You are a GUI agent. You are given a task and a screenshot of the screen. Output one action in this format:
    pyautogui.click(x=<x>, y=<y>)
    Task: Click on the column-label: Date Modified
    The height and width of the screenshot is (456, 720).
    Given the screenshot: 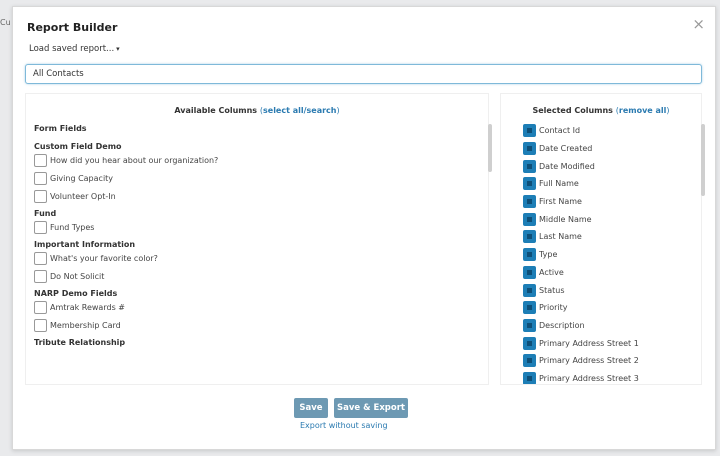 What is the action you would take?
    pyautogui.click(x=567, y=166)
    